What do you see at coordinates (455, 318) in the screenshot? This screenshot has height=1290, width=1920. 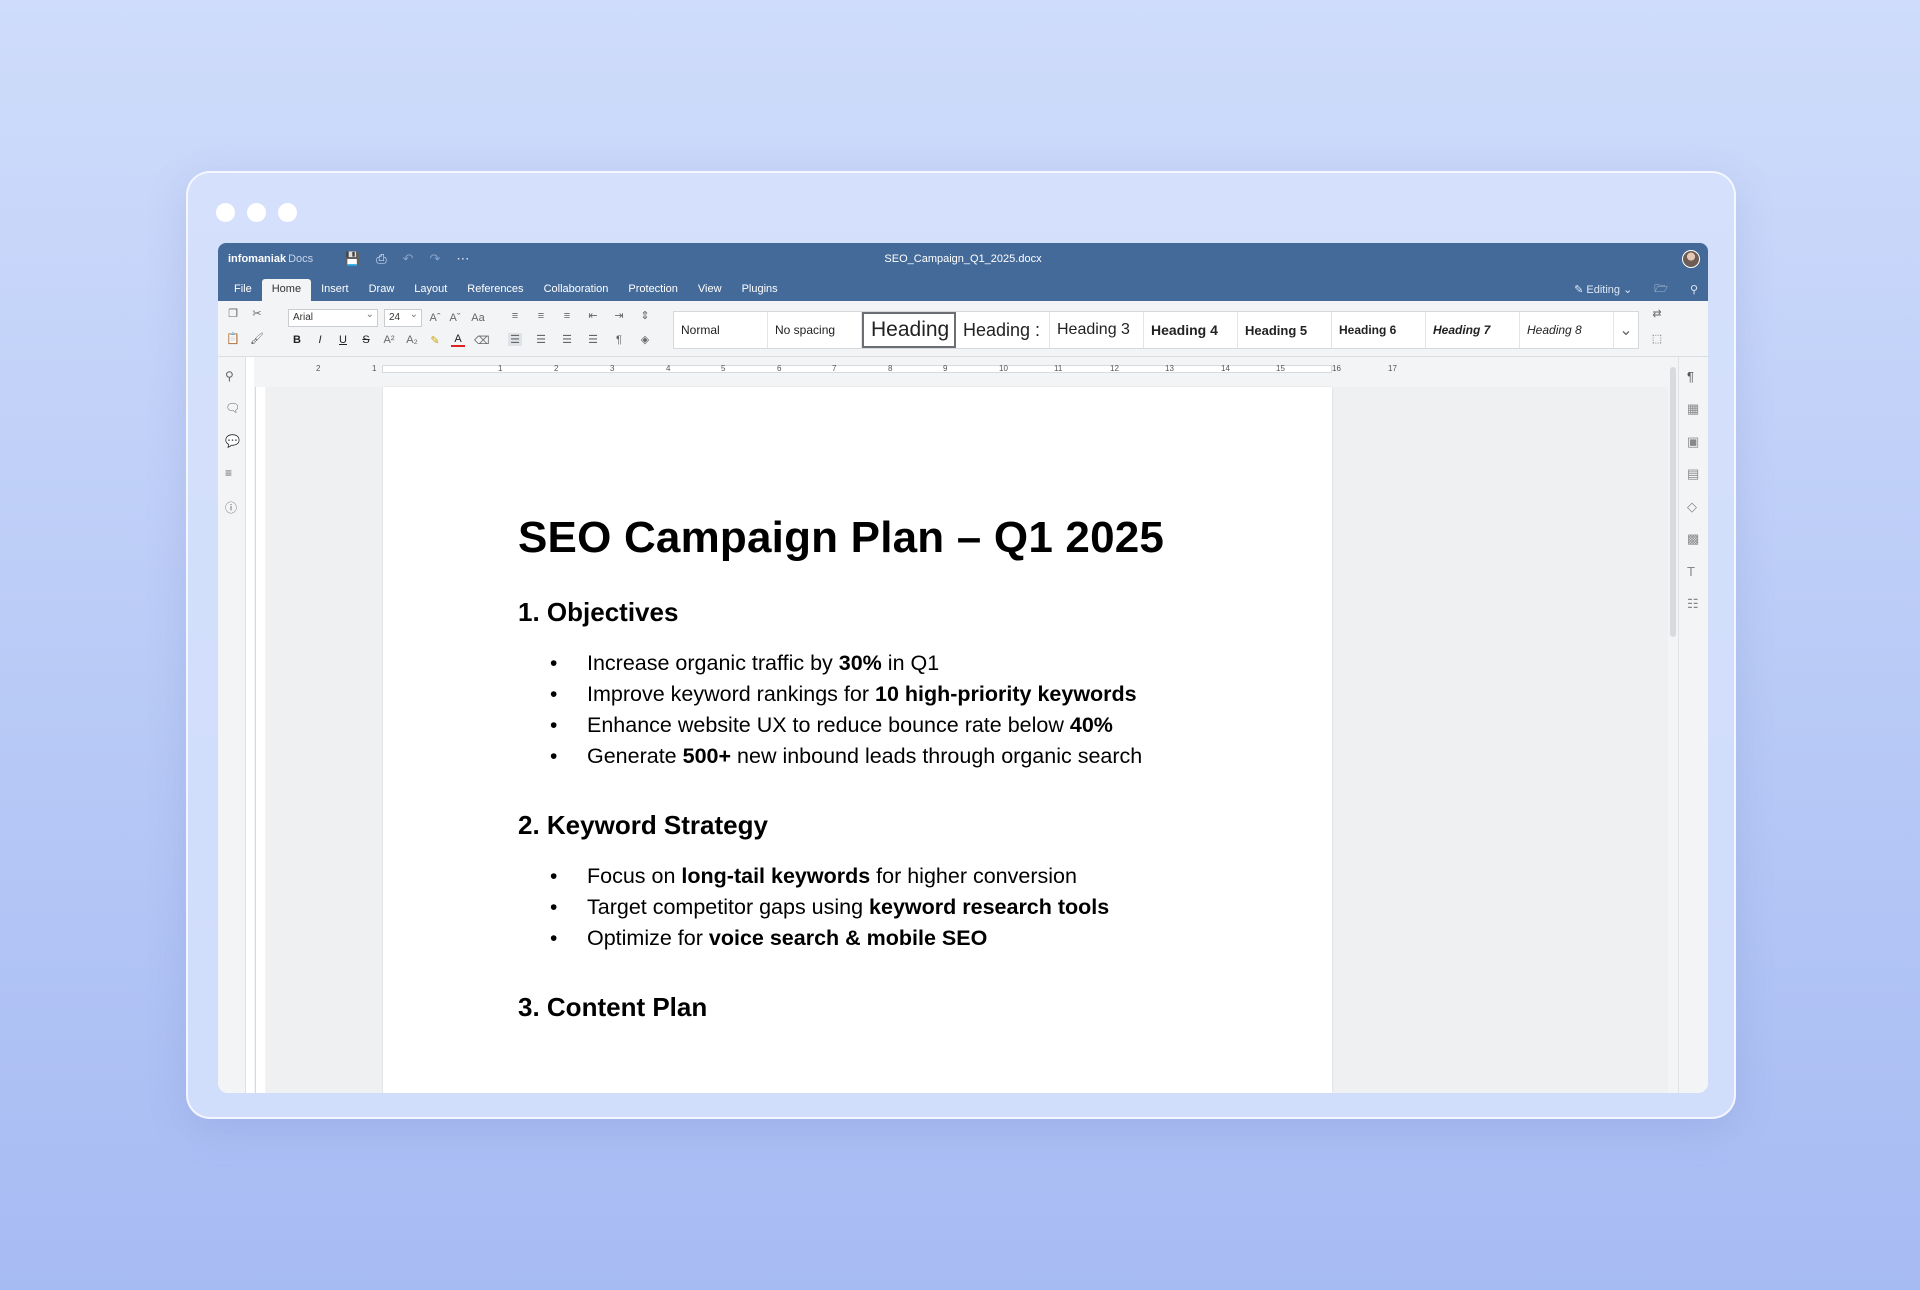 I see `decrease-font-icon: Aˇ` at bounding box center [455, 318].